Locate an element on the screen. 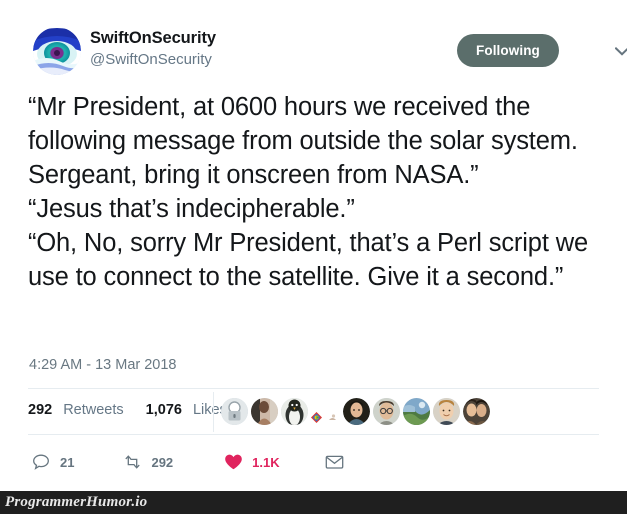  photo-couple-avatar-icon is located at coordinates (476, 411).